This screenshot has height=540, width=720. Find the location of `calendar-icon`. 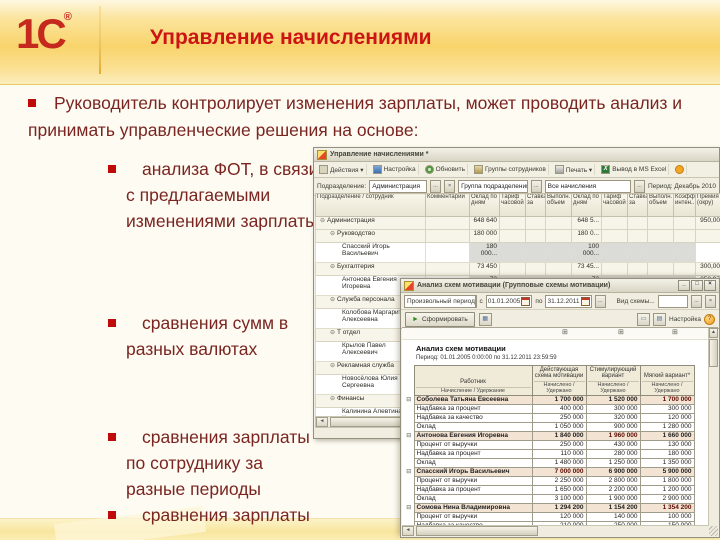

calendar-icon is located at coordinates (526, 301).